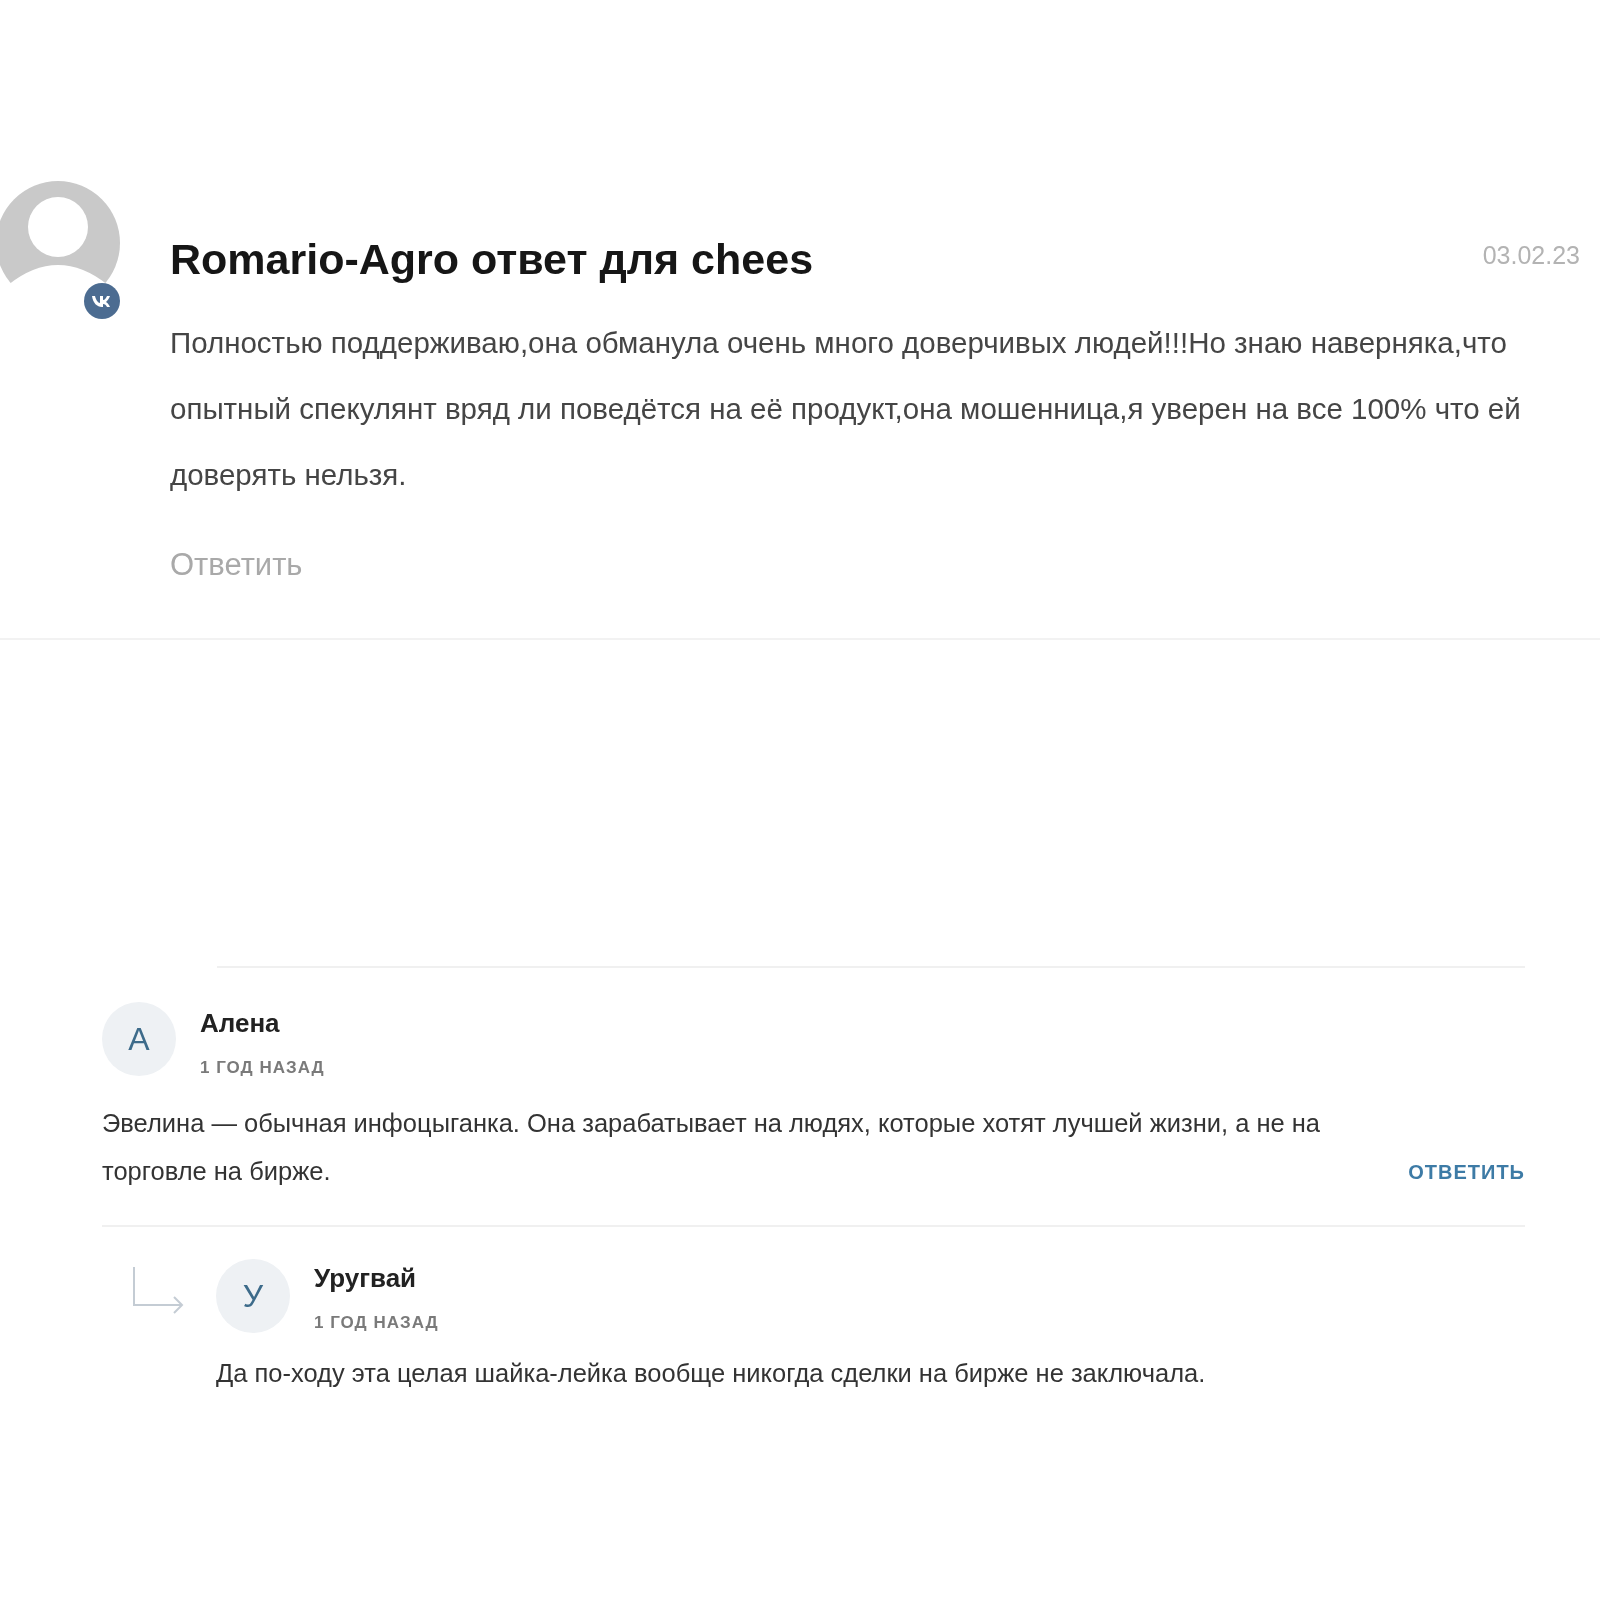  What do you see at coordinates (139, 1039) in the screenshot?
I see `avatar-letter: А` at bounding box center [139, 1039].